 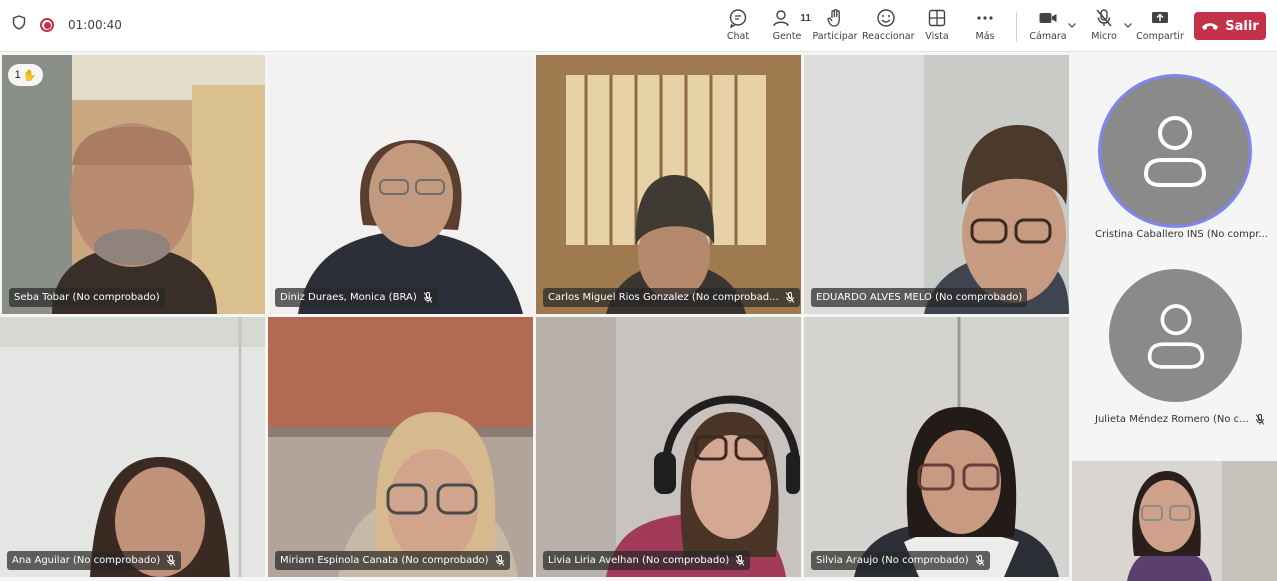 What do you see at coordinates (1160, 17) in the screenshot?
I see `share-icon` at bounding box center [1160, 17].